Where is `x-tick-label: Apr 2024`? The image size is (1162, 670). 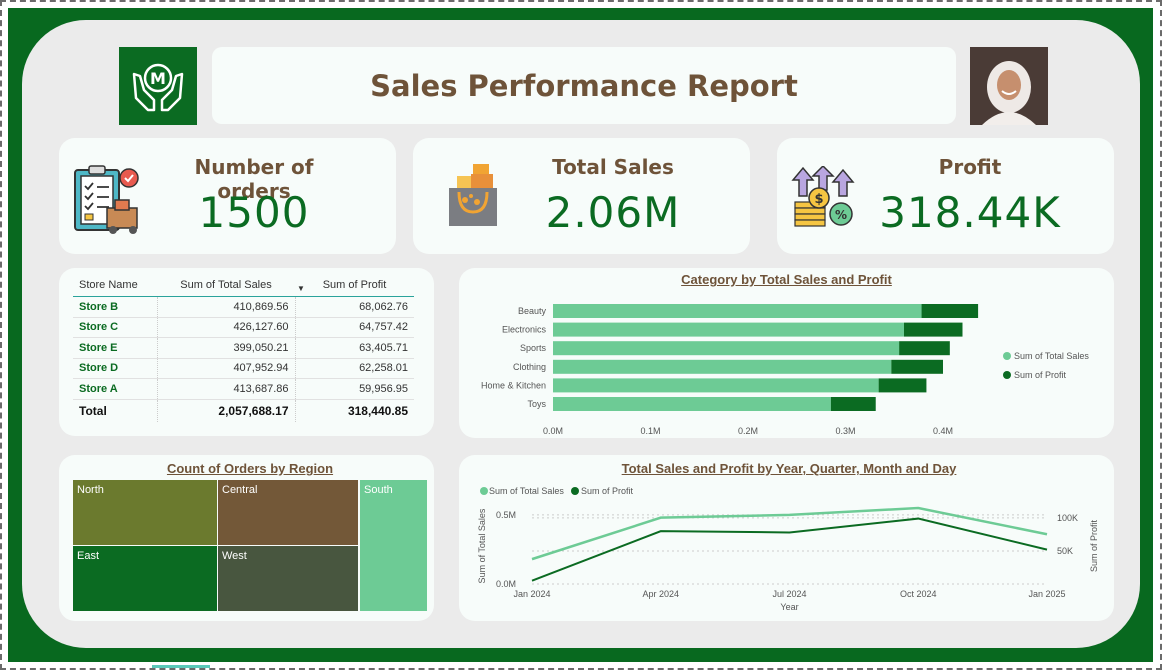 x-tick-label: Apr 2024 is located at coordinates (660, 594).